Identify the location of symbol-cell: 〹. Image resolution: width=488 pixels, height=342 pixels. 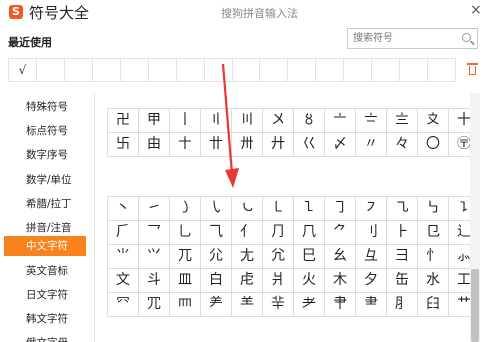
(216, 145).